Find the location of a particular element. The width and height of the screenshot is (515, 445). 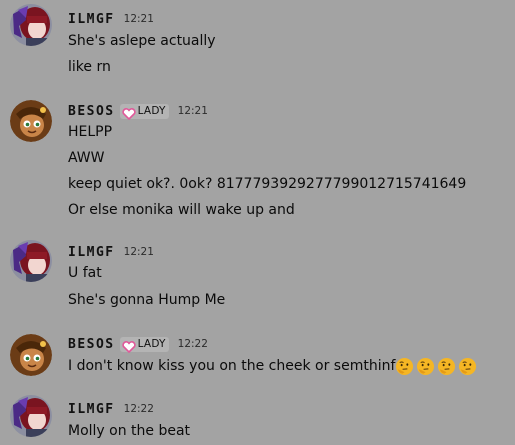

message-header: BESOS LADY 12:22 is located at coordinates (138, 344).